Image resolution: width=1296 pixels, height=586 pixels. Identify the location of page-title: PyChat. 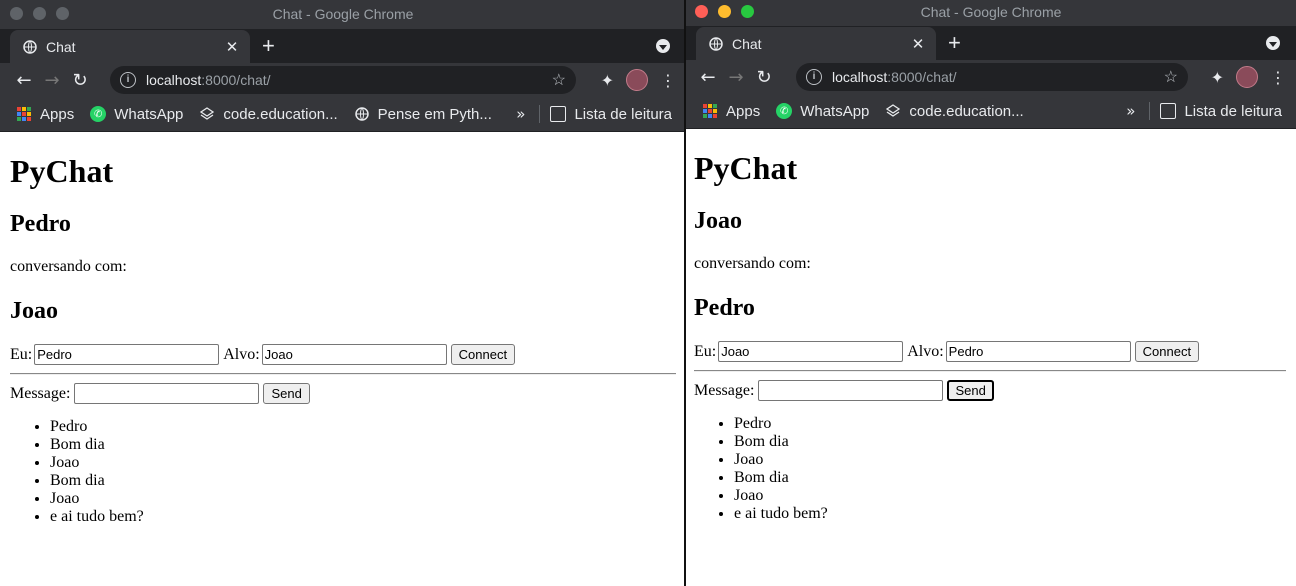
(746, 168).